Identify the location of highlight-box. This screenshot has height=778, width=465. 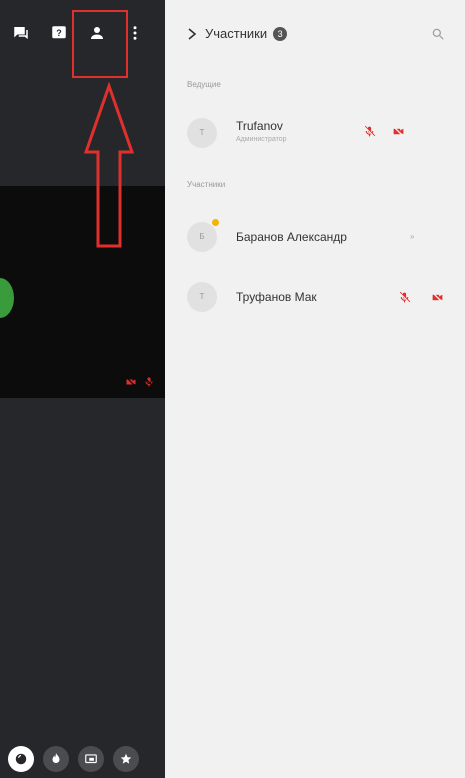
(100, 44).